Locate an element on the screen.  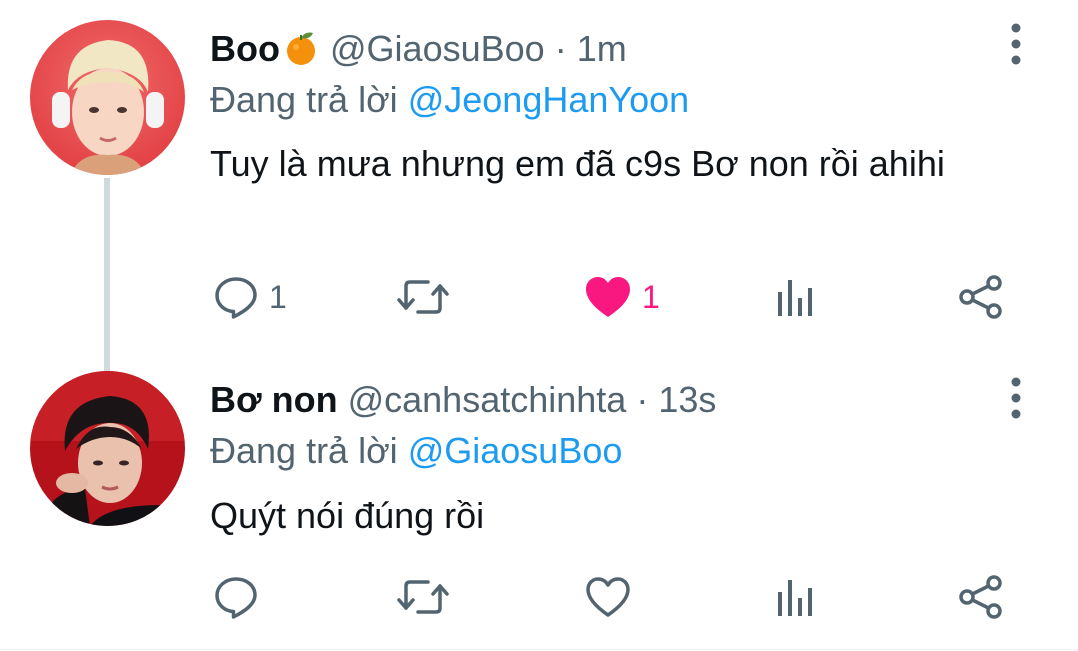
mention-link: @JeongHanYoon is located at coordinates (548, 99).